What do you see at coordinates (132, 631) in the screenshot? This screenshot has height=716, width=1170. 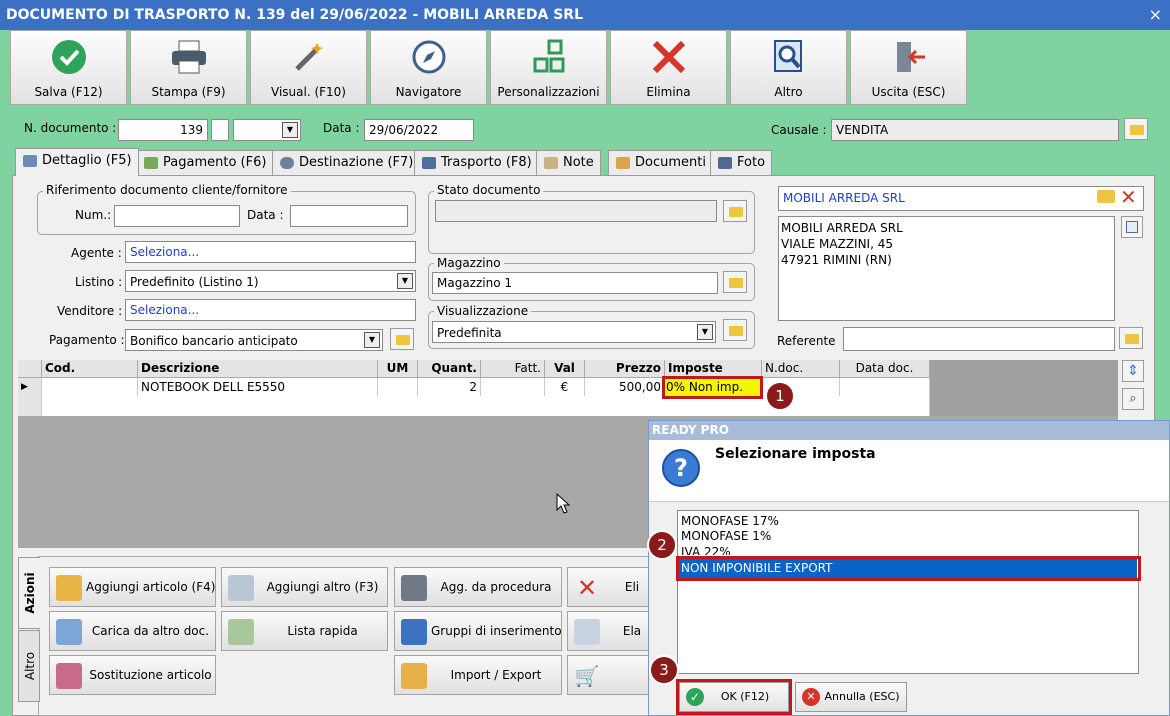 I see `load-from-doc-button: Carica da altro doc.` at bounding box center [132, 631].